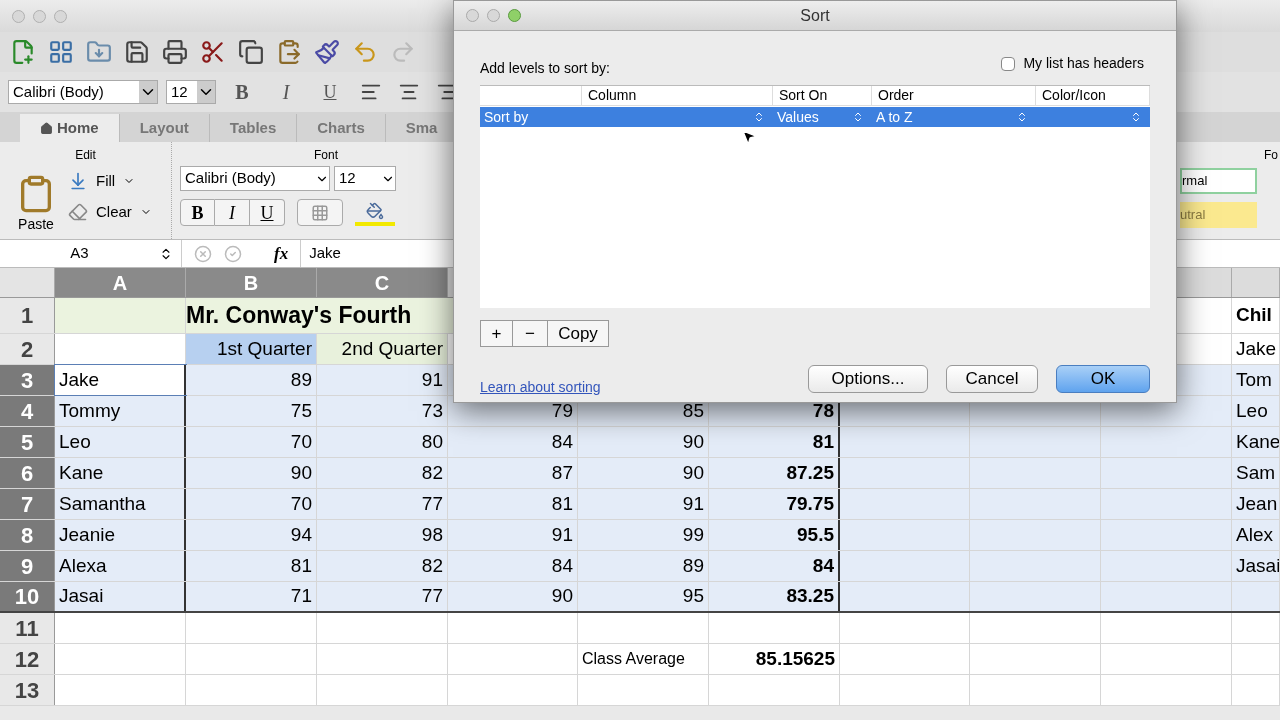  What do you see at coordinates (251, 380) in the screenshot?
I see `table-cell: 89` at bounding box center [251, 380].